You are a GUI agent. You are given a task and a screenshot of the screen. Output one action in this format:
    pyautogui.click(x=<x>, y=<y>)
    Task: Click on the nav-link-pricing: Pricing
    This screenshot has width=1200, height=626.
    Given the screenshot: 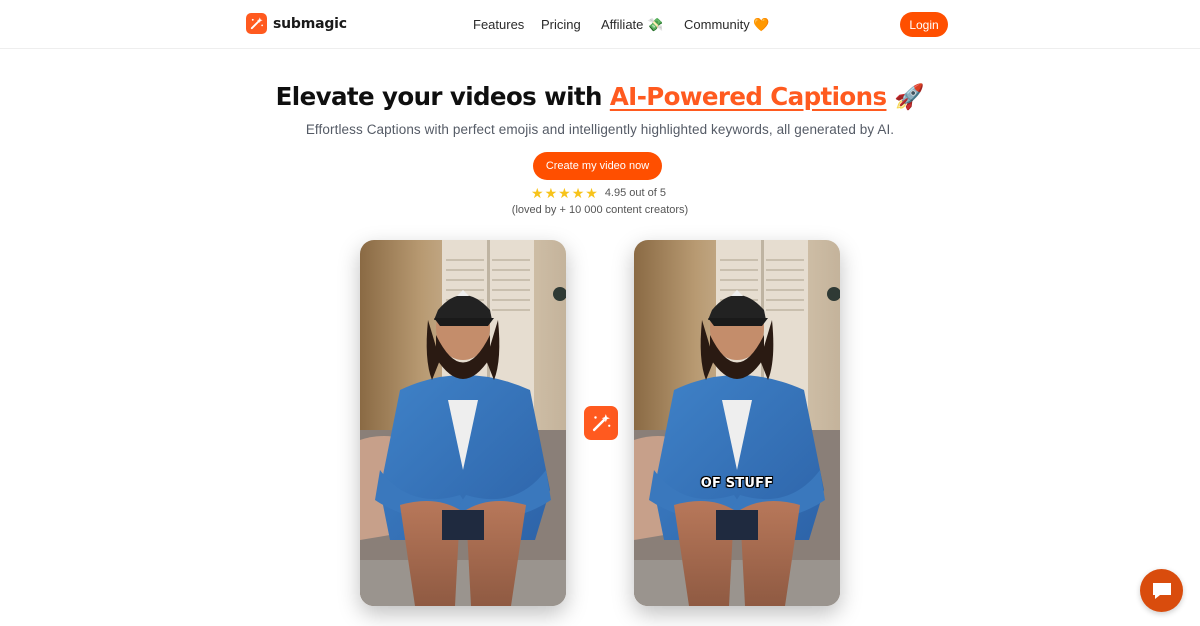 What is the action you would take?
    pyautogui.click(x=561, y=24)
    